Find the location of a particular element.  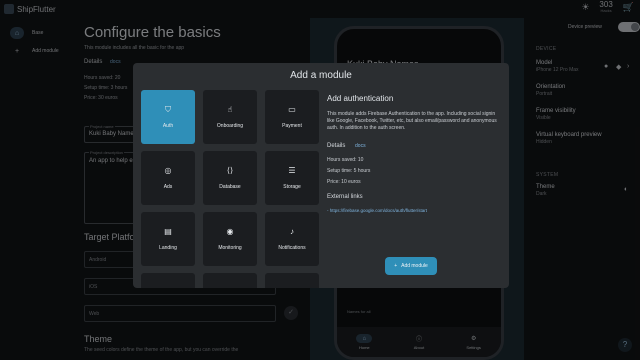

module-tile-monitoring: ◉ Monitoring is located at coordinates (230, 239).